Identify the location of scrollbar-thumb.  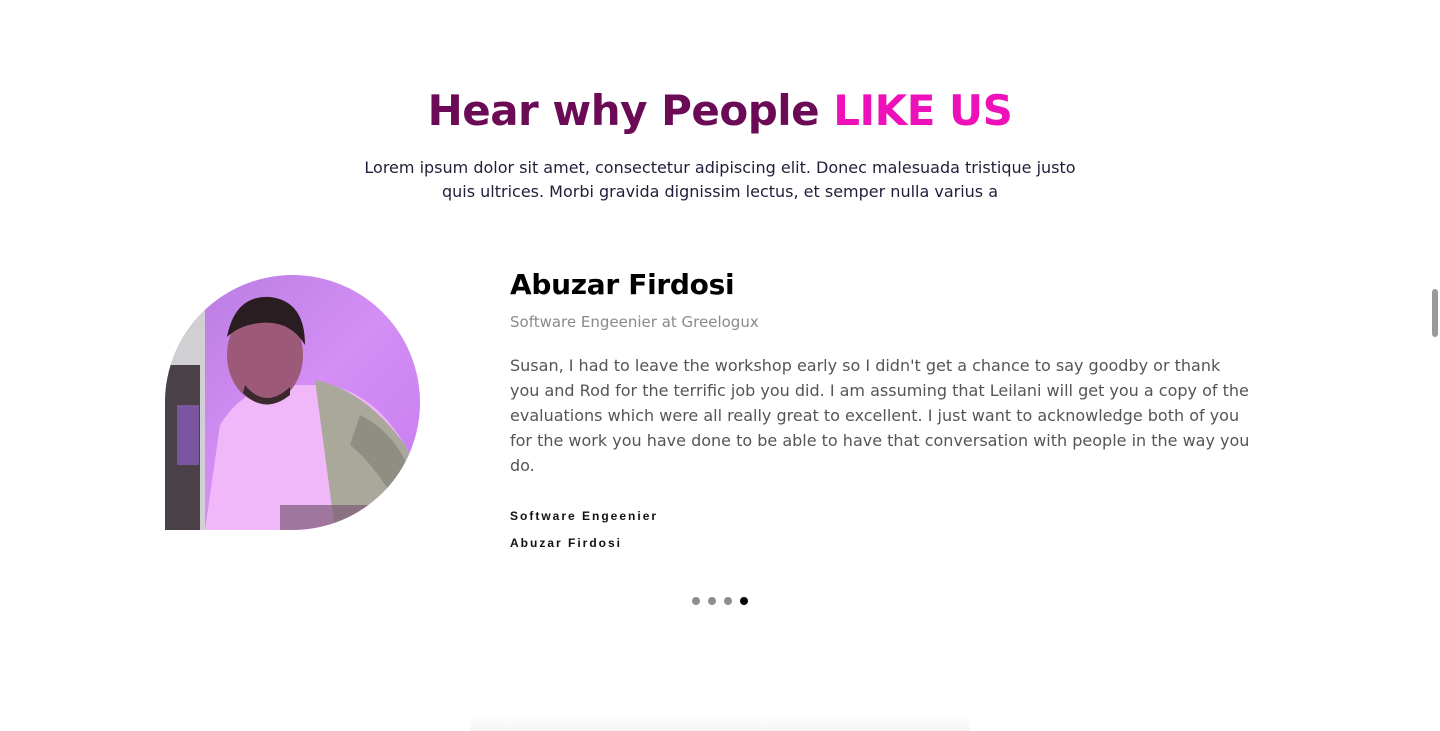
(1435, 313).